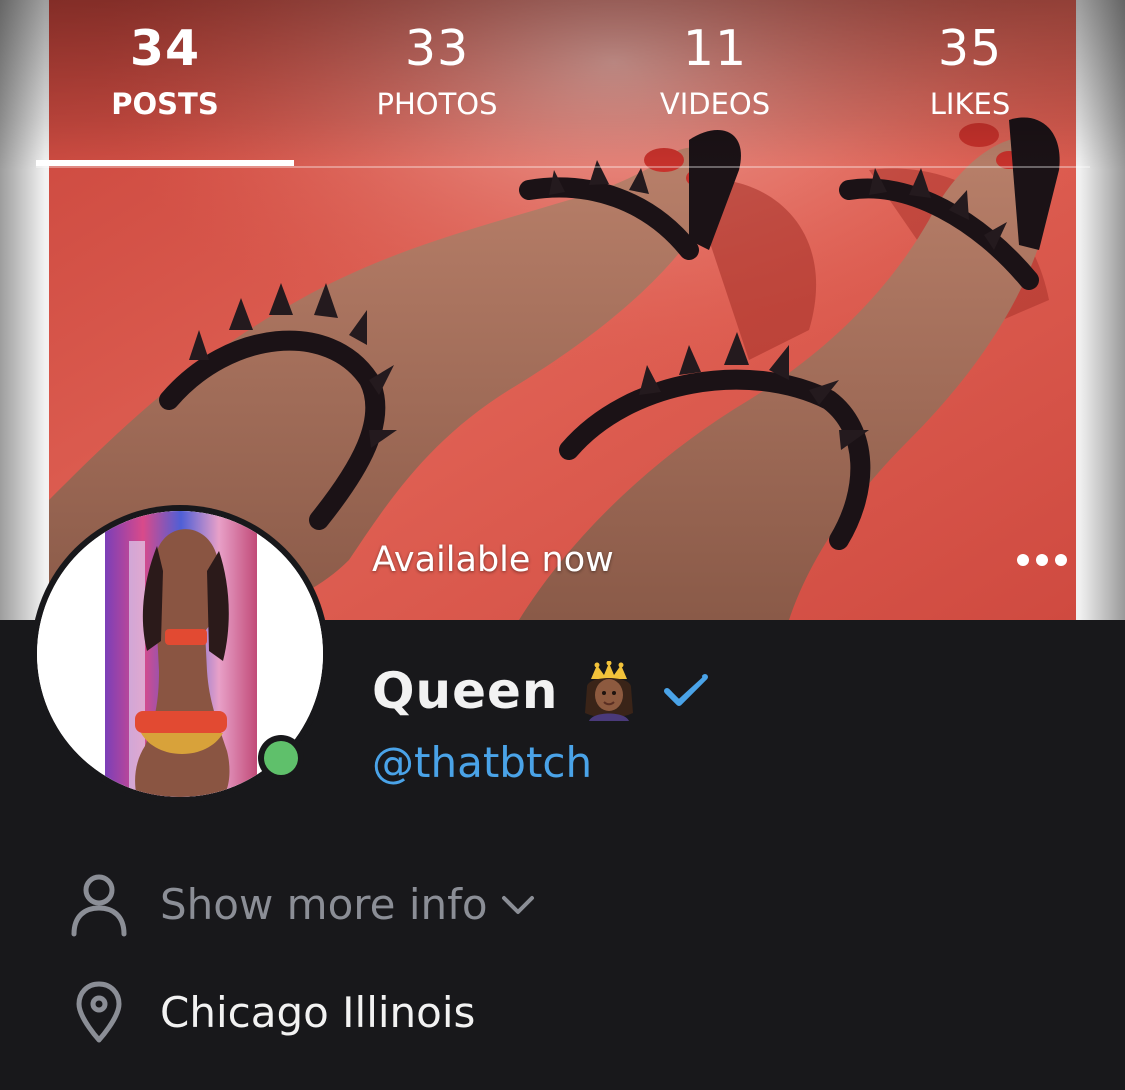  Describe the element at coordinates (165, 48) in the screenshot. I see `posts-count: 34` at that location.